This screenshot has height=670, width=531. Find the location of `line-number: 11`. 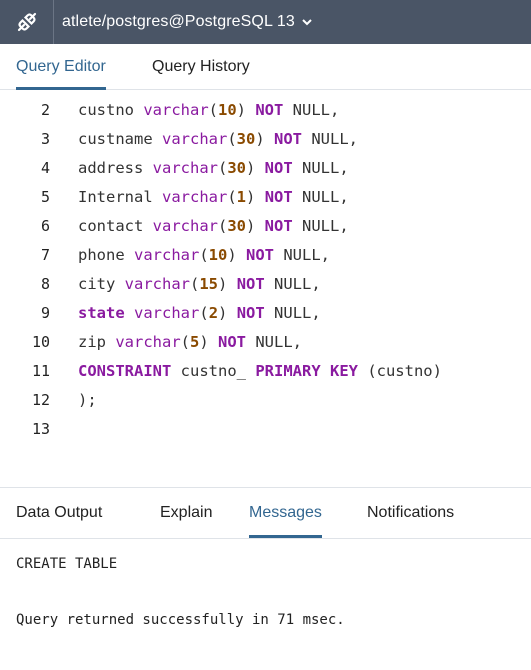

line-number: 11 is located at coordinates (40, 371).